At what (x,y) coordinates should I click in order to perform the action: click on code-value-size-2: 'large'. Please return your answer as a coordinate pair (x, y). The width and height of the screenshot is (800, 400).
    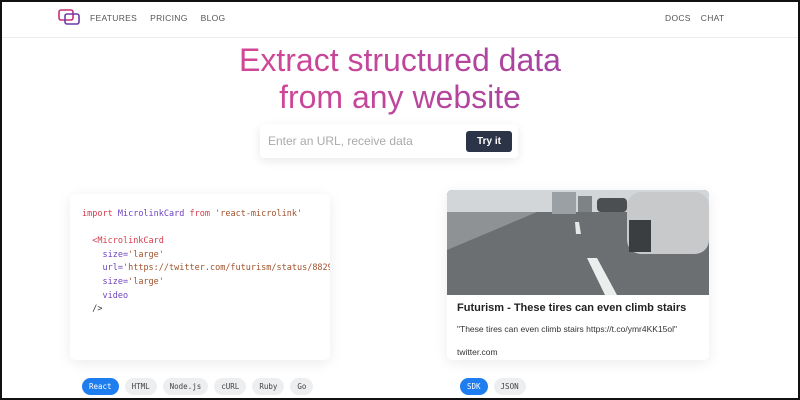
    Looking at the image, I should click on (146, 281).